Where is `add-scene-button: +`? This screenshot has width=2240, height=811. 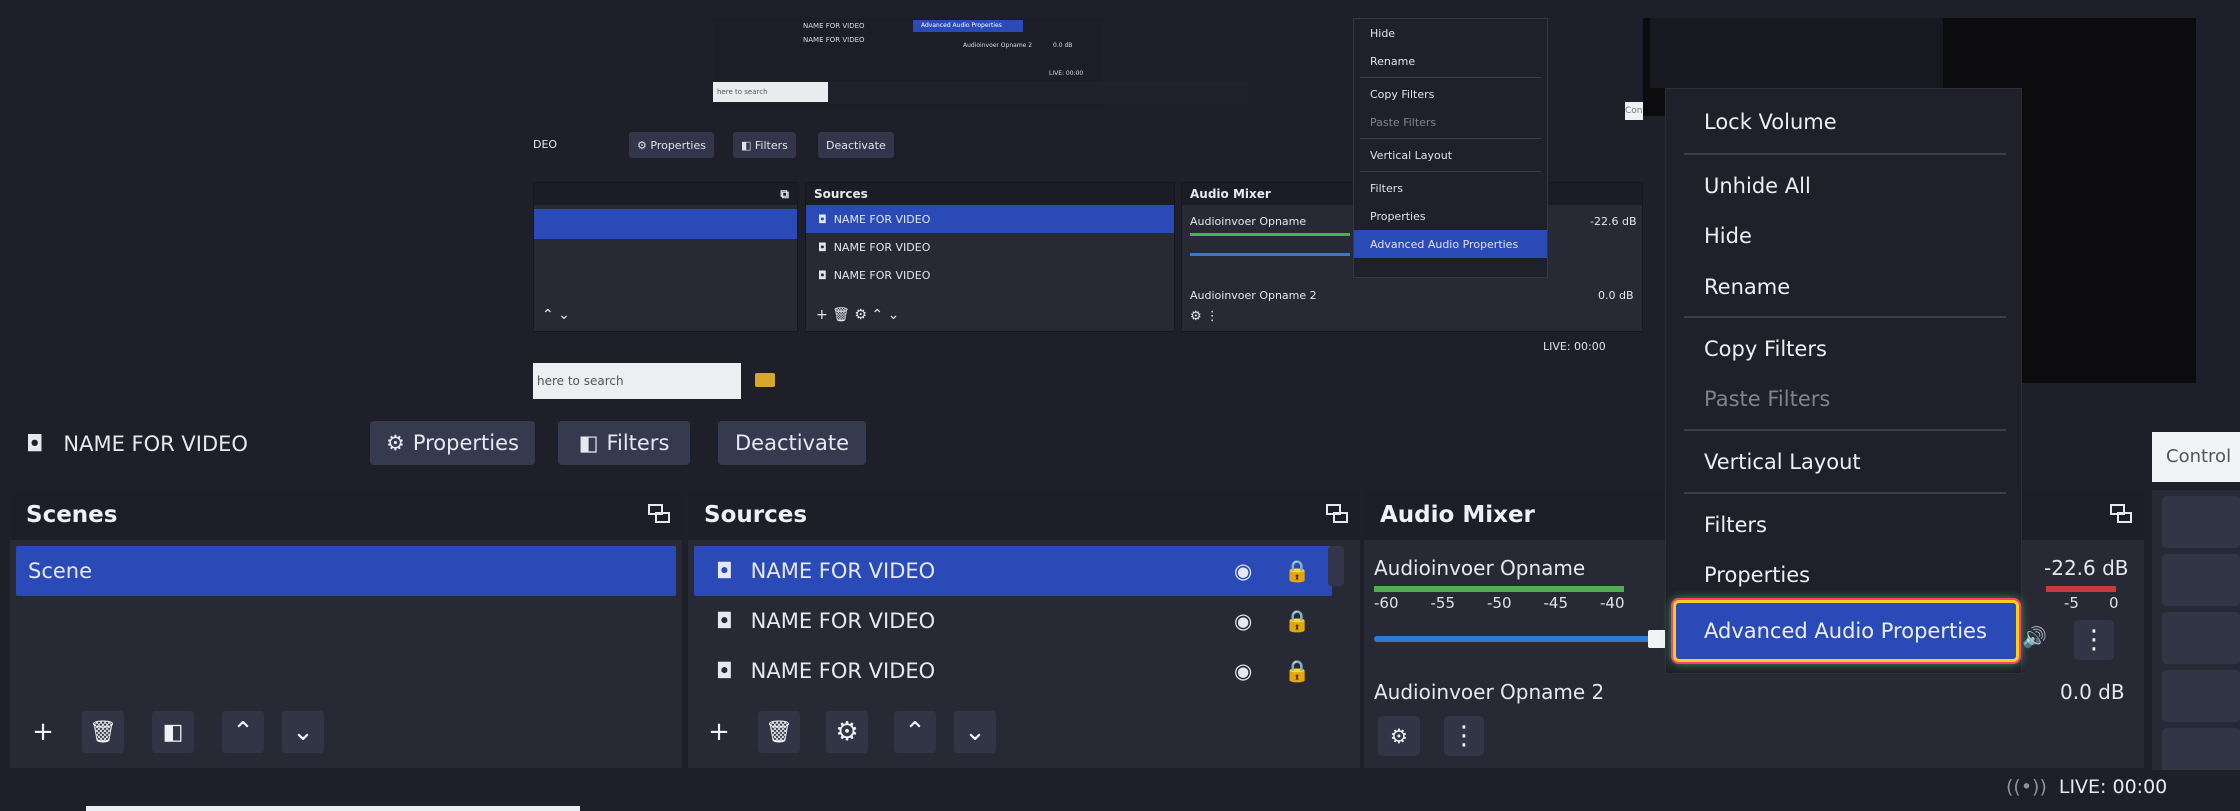 add-scene-button: + is located at coordinates (43, 732).